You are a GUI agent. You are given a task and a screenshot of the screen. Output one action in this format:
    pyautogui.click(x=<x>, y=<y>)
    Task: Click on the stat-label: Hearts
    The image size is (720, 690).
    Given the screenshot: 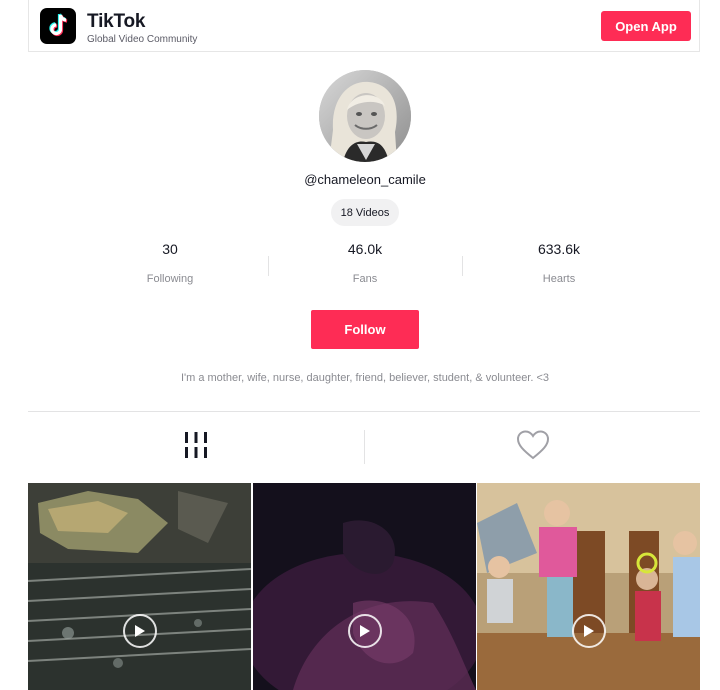 What is the action you would take?
    pyautogui.click(x=559, y=279)
    